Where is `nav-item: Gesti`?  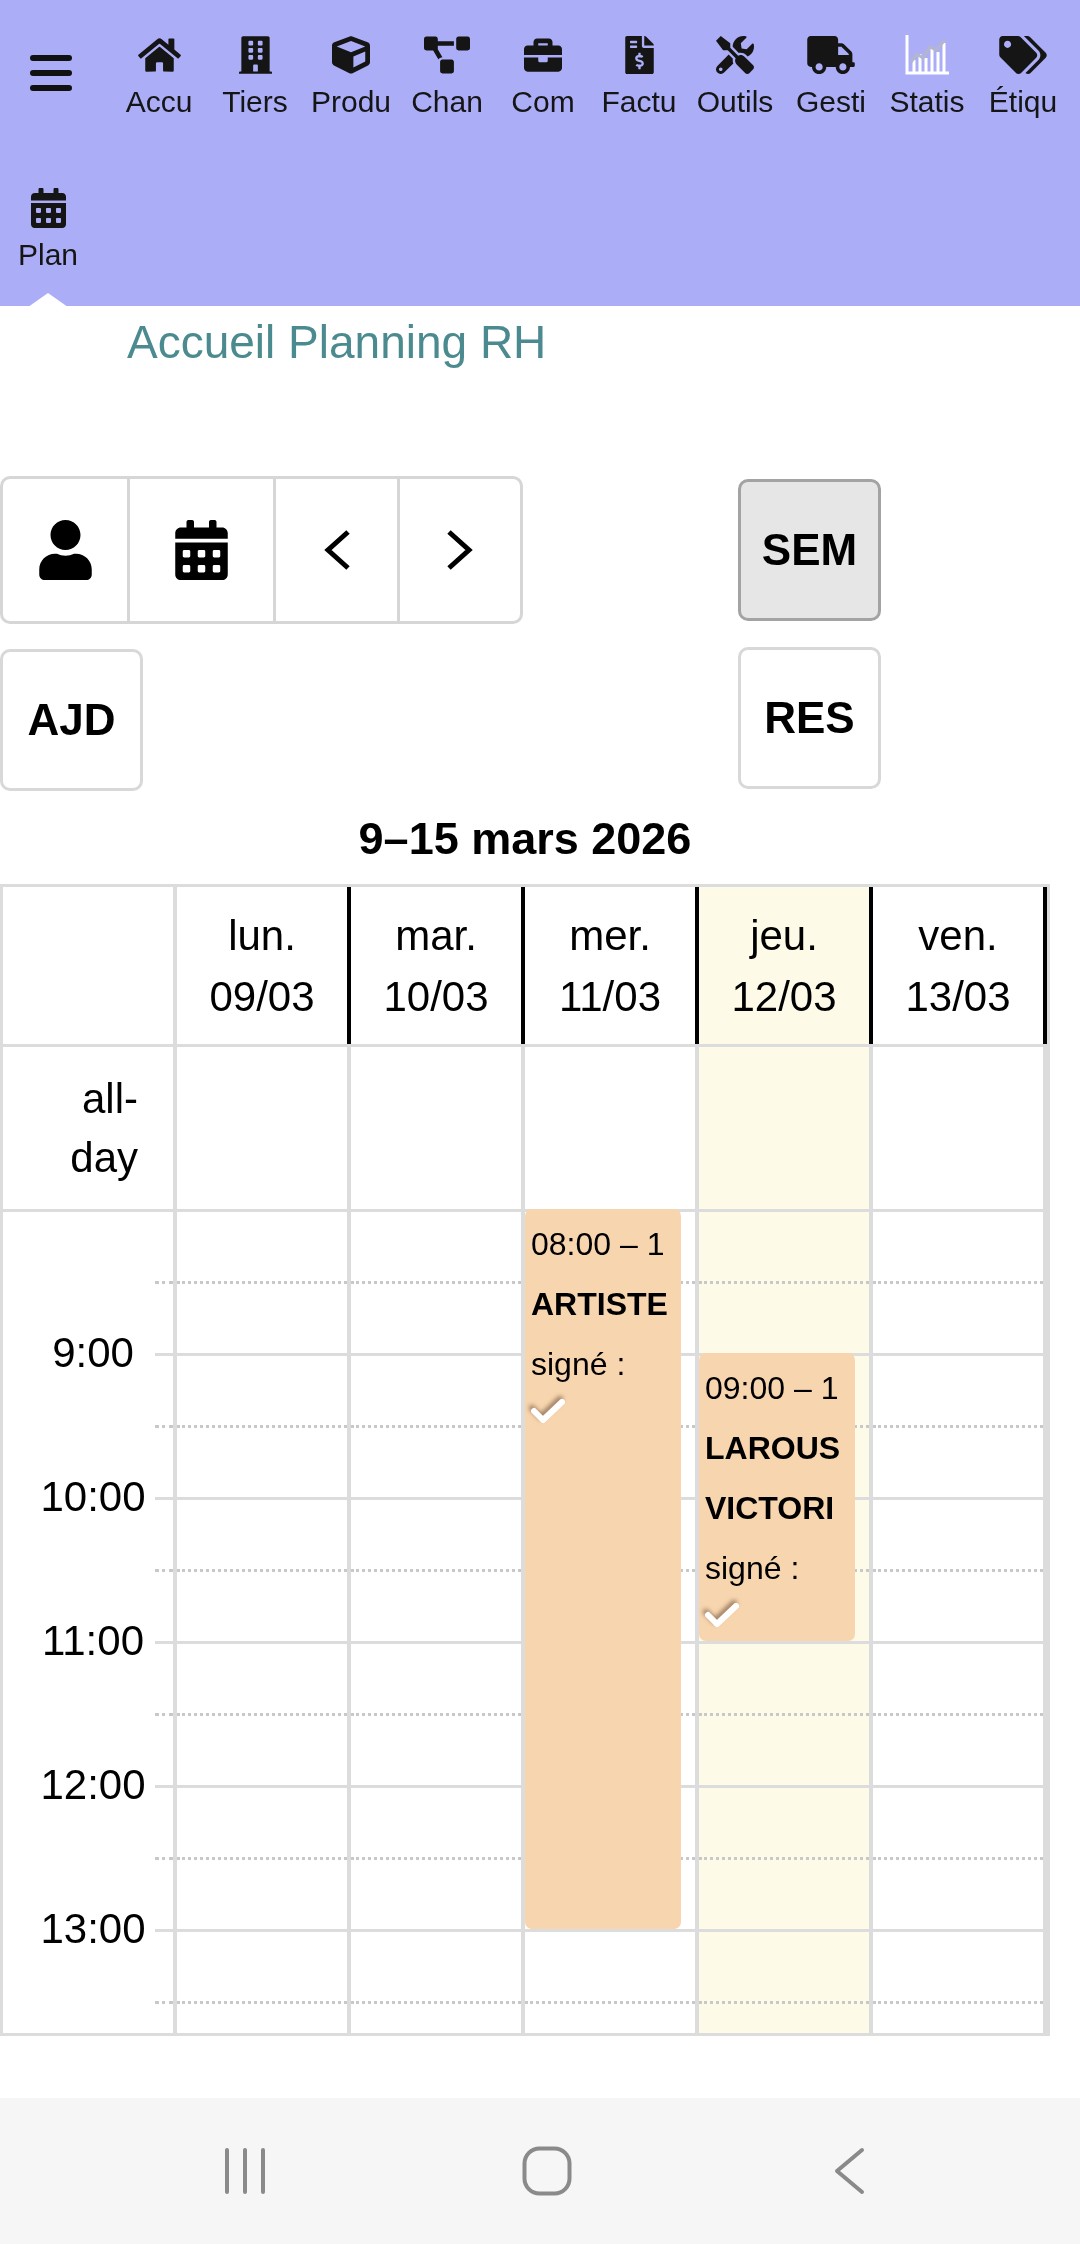
nav-item: Gesti is located at coordinates (831, 76).